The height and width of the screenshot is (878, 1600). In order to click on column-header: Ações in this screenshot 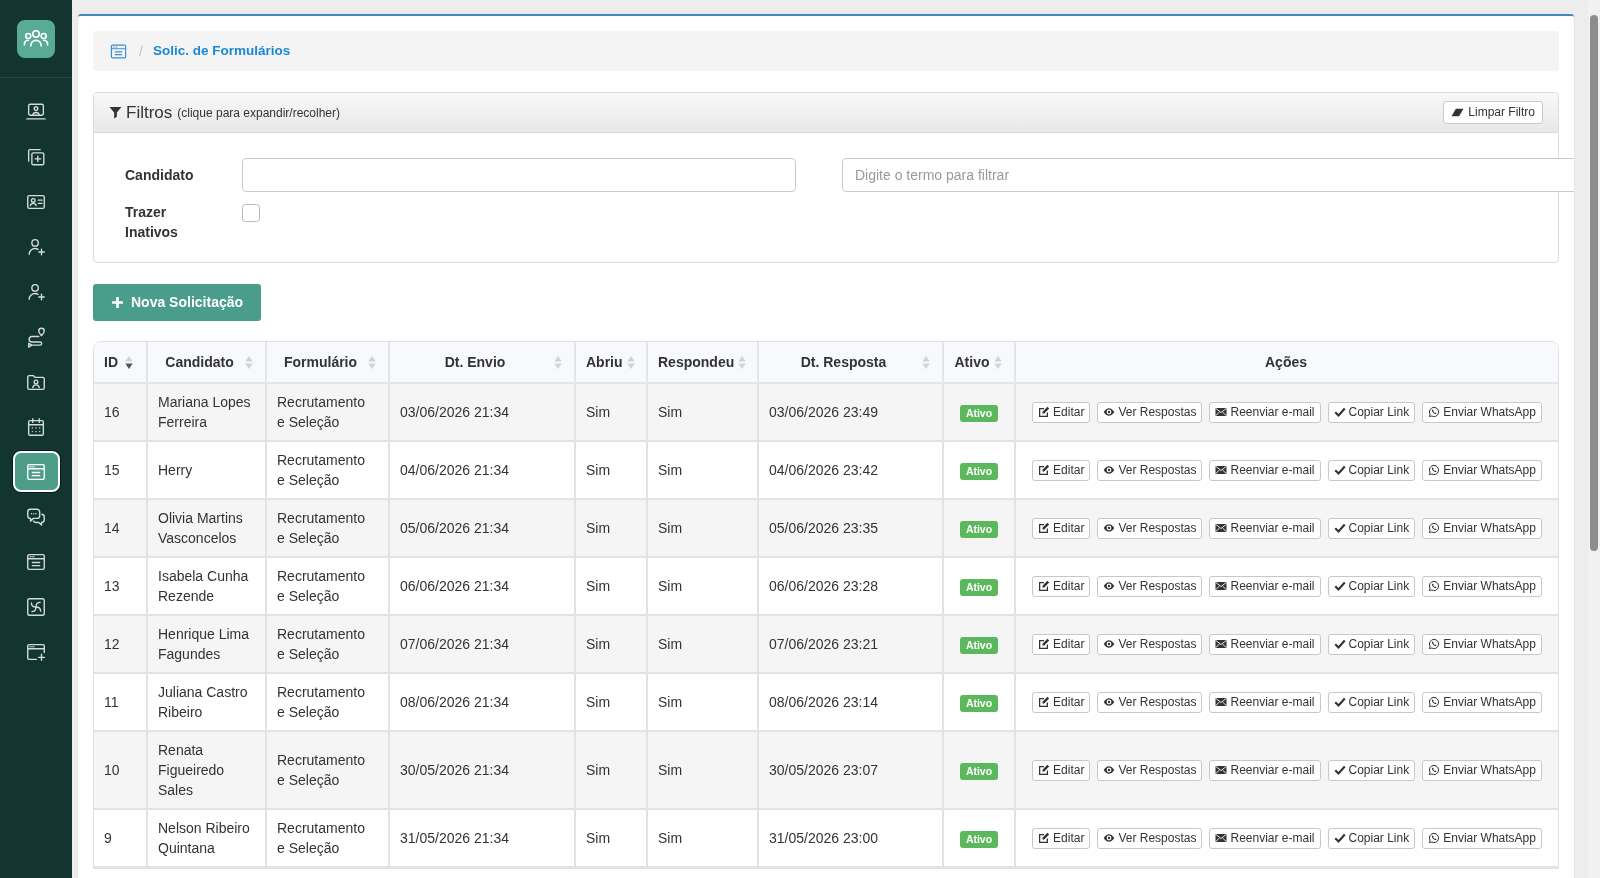, I will do `click(1286, 362)`.